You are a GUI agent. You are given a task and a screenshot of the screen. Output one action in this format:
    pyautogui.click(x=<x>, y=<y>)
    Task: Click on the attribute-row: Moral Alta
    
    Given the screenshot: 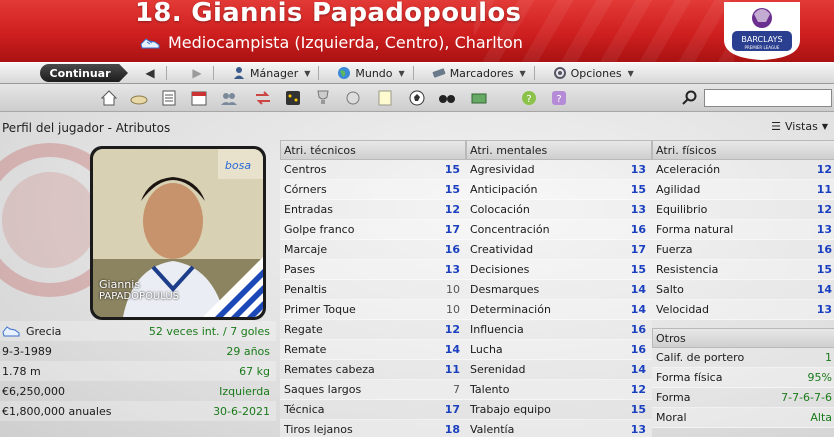 What is the action you would take?
    pyautogui.click(x=743, y=418)
    